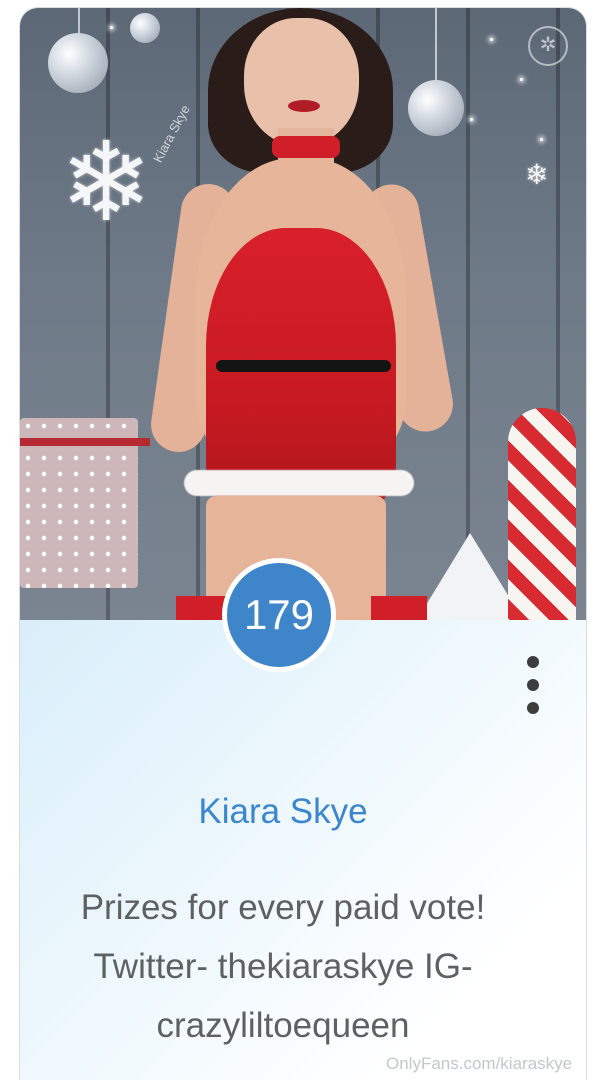 The image size is (600, 1080). I want to click on footer-watermark: OnlyFans.com/kiaraskye, so click(479, 1063).